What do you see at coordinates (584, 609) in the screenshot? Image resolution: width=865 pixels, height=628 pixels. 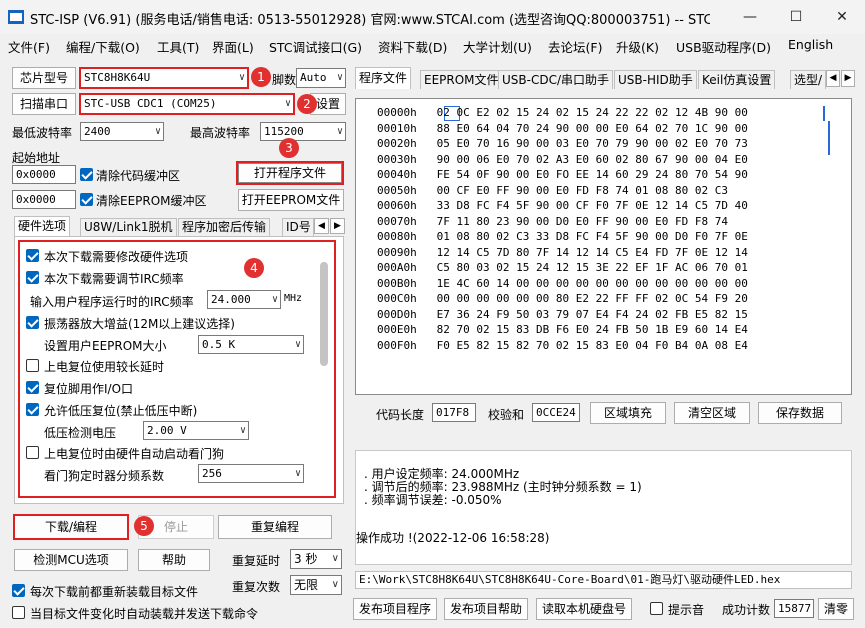 I see `read-disk-id-button: 读取本机硬盘号` at bounding box center [584, 609].